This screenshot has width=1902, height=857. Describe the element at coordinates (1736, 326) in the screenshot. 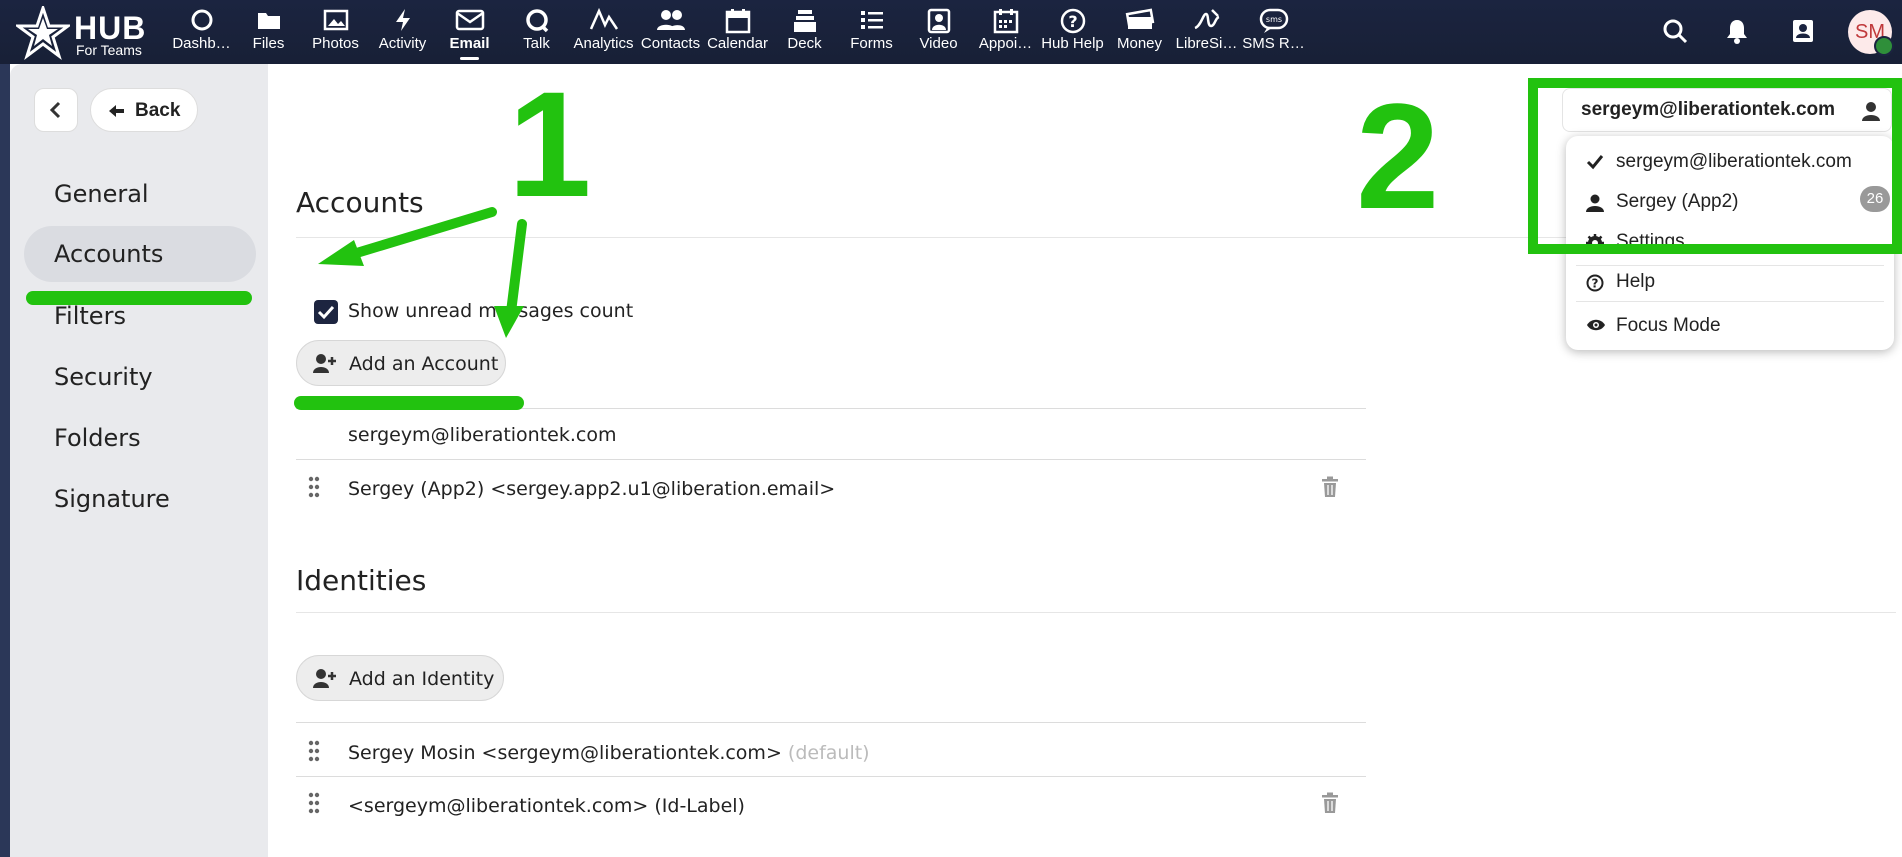

I see `menu-item-focus-mode: Focus Mode` at that location.